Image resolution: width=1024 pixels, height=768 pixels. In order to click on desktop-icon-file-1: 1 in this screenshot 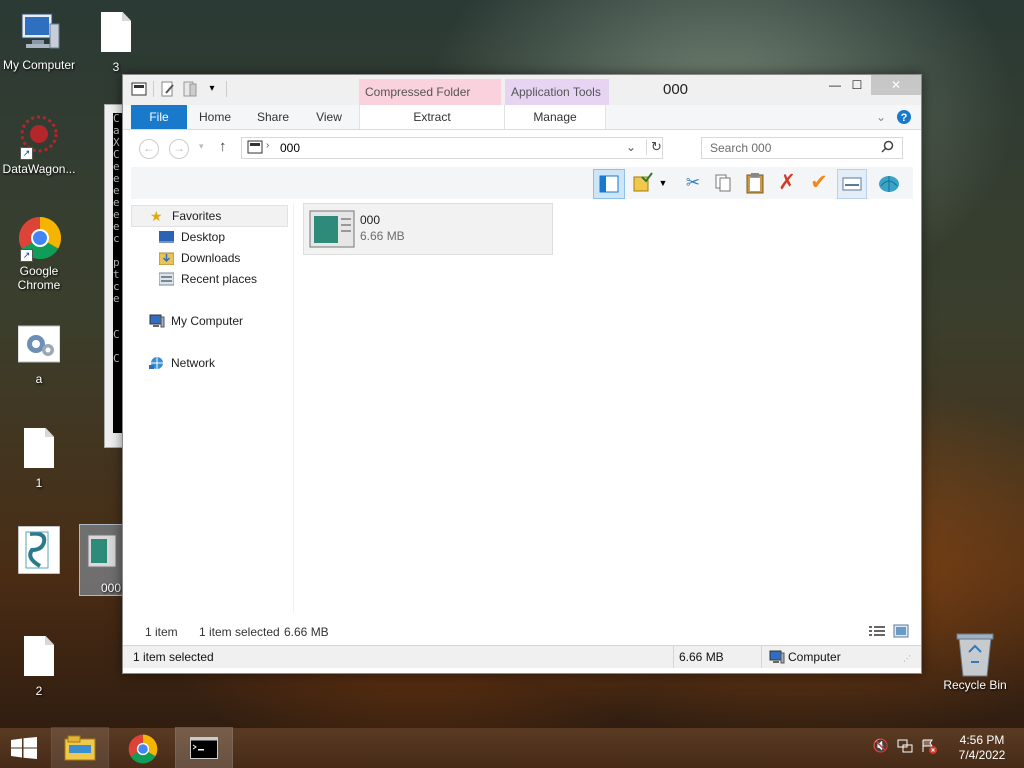, I will do `click(39, 459)`.